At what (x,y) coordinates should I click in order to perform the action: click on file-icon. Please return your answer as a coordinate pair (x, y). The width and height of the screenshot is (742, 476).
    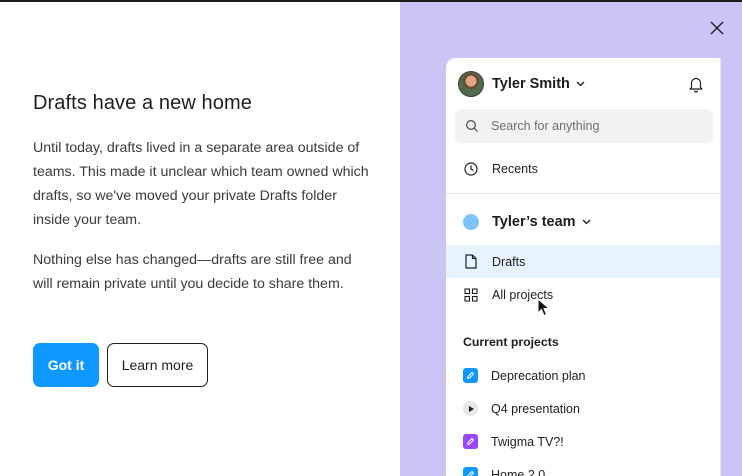
    Looking at the image, I should click on (471, 262).